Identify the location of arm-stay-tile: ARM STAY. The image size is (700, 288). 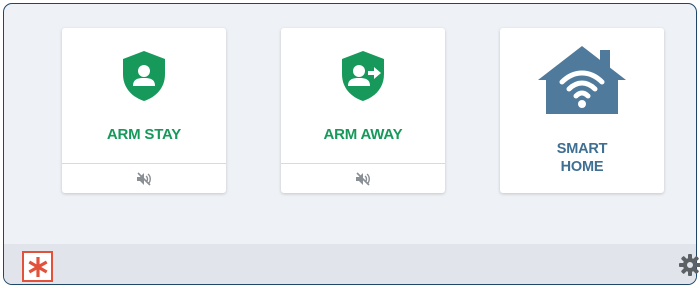
(144, 110).